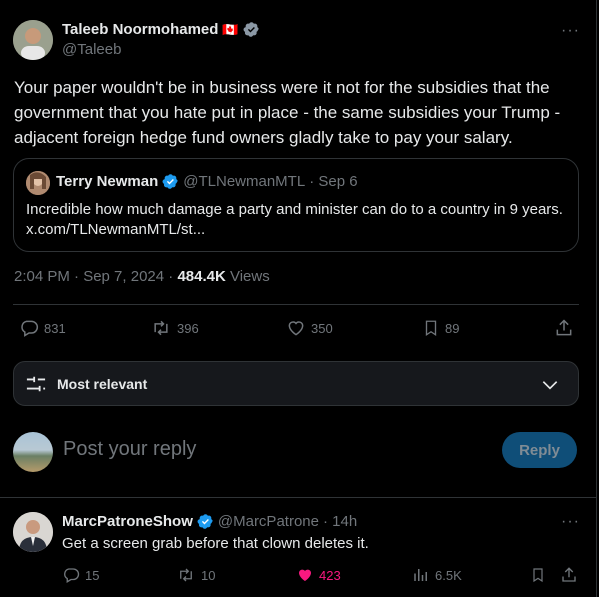  What do you see at coordinates (91, 49) in the screenshot?
I see `author-handle: @Taleeb` at bounding box center [91, 49].